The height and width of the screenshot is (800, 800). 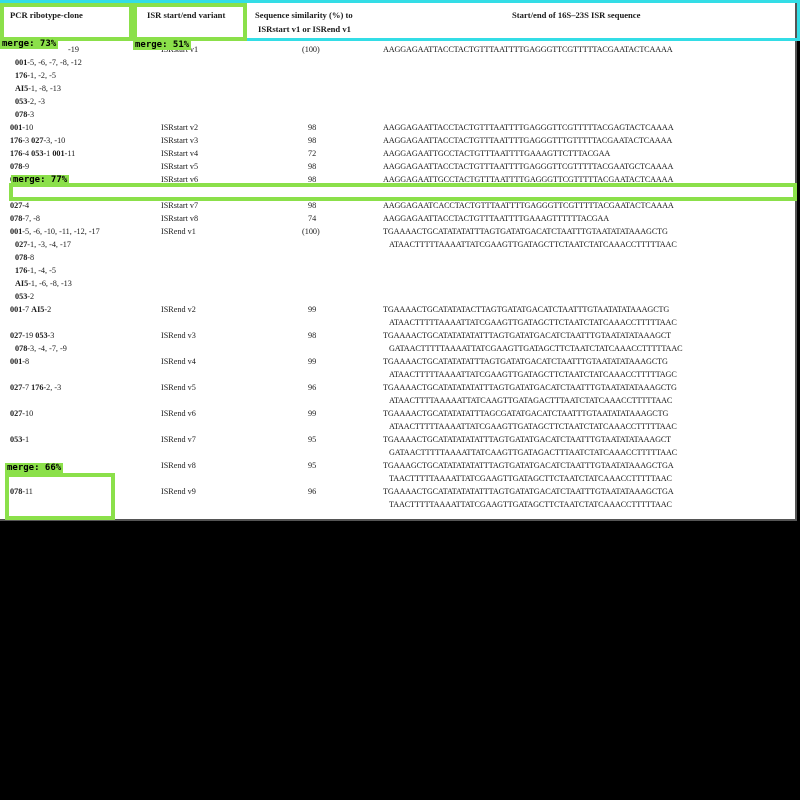 I want to click on ribotype-cell: 053-1, so click(x=20, y=439).